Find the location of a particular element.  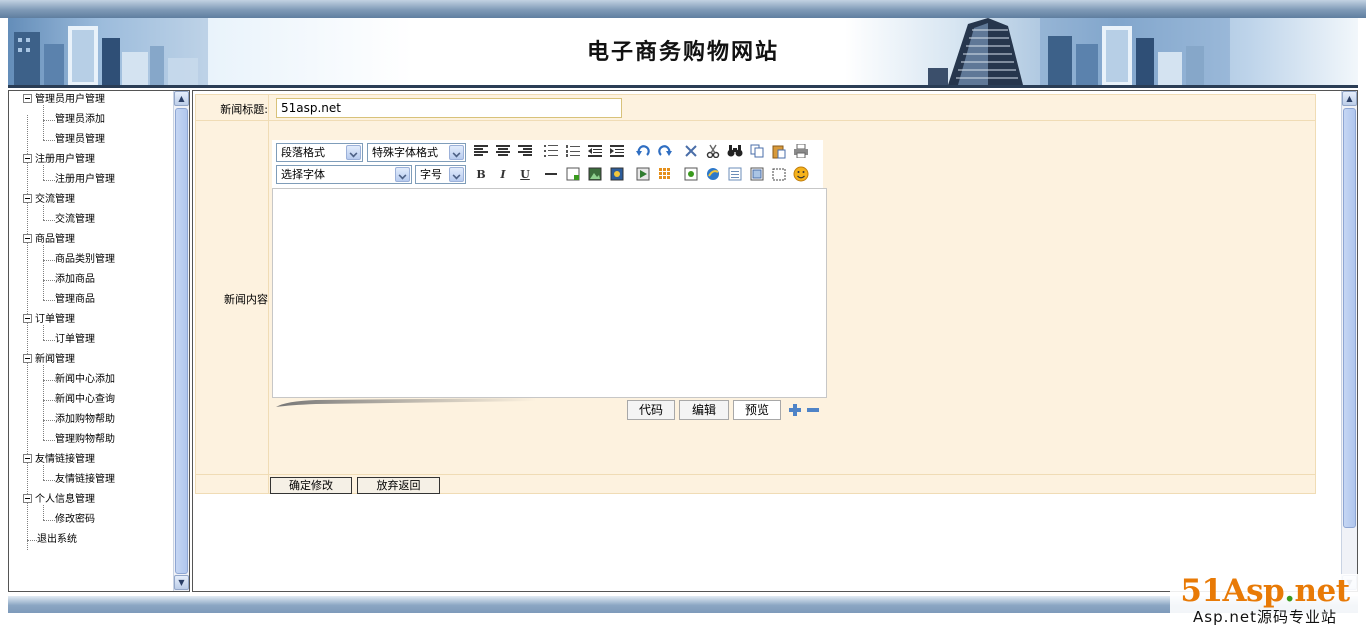

confirm-edit-button: 确定修改 is located at coordinates (311, 485).